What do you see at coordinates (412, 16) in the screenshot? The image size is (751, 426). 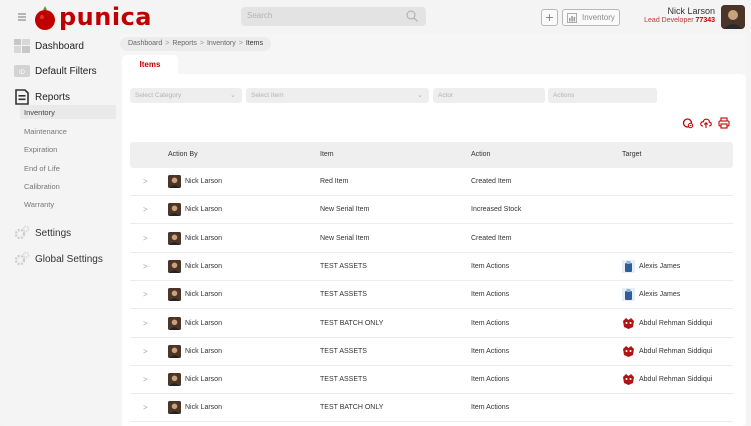 I see `search-icon` at bounding box center [412, 16].